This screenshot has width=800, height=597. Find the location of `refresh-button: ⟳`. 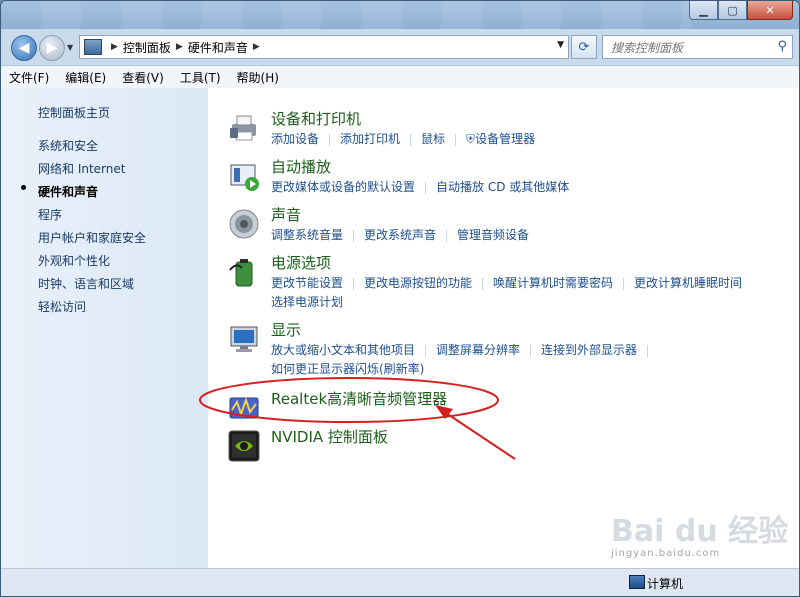

refresh-button: ⟳ is located at coordinates (584, 47).